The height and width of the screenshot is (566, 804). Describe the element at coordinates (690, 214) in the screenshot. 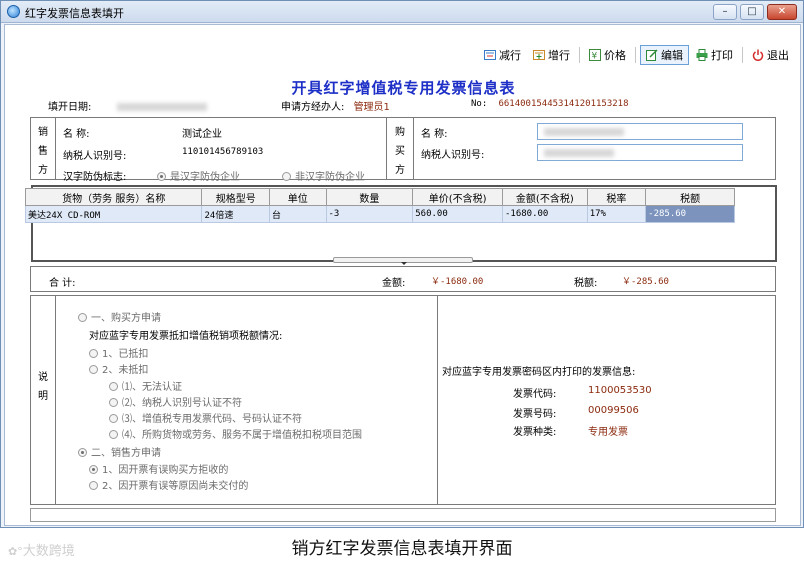

I see `item-tax-cell: -285.60` at that location.